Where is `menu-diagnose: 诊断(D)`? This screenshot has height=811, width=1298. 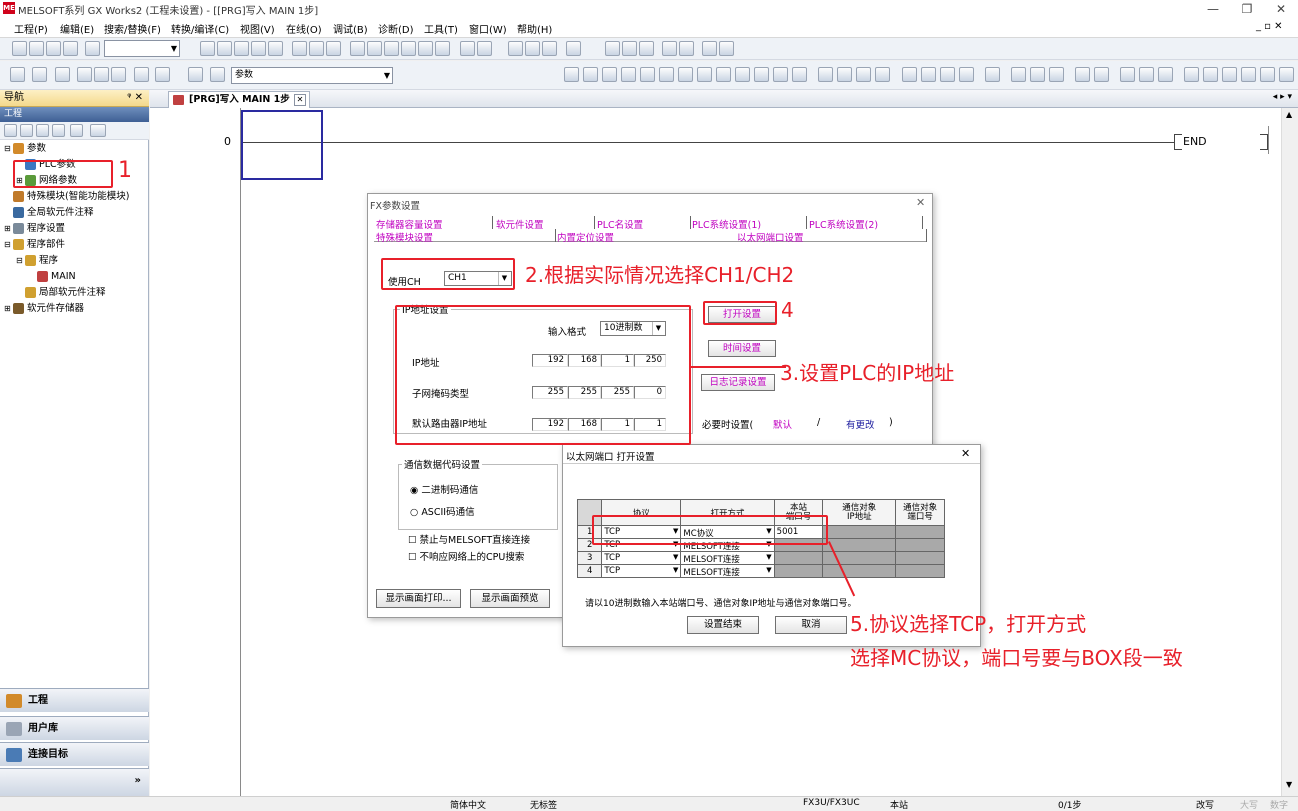
menu-diagnose: 诊断(D) is located at coordinates (396, 28).